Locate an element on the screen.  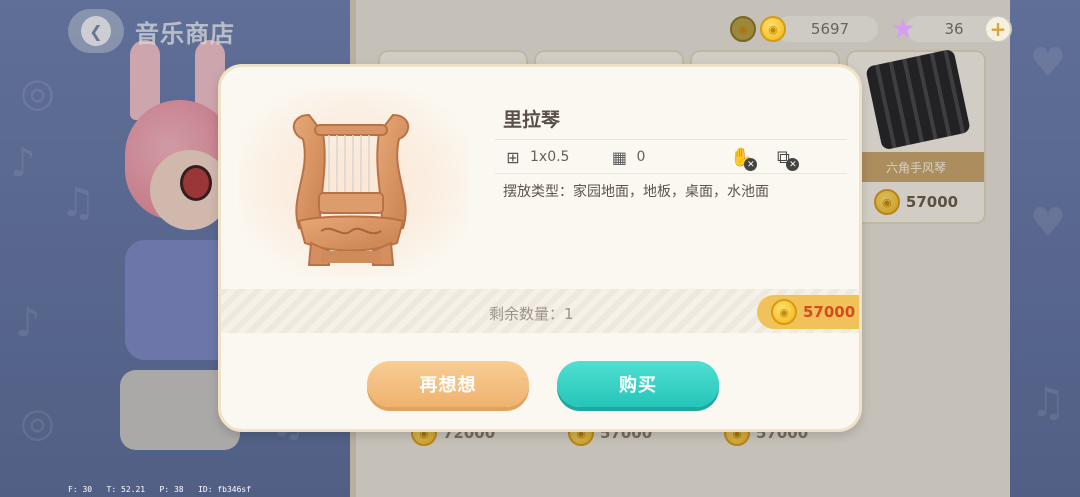
star-icon: ★ is located at coordinates (903, 28).